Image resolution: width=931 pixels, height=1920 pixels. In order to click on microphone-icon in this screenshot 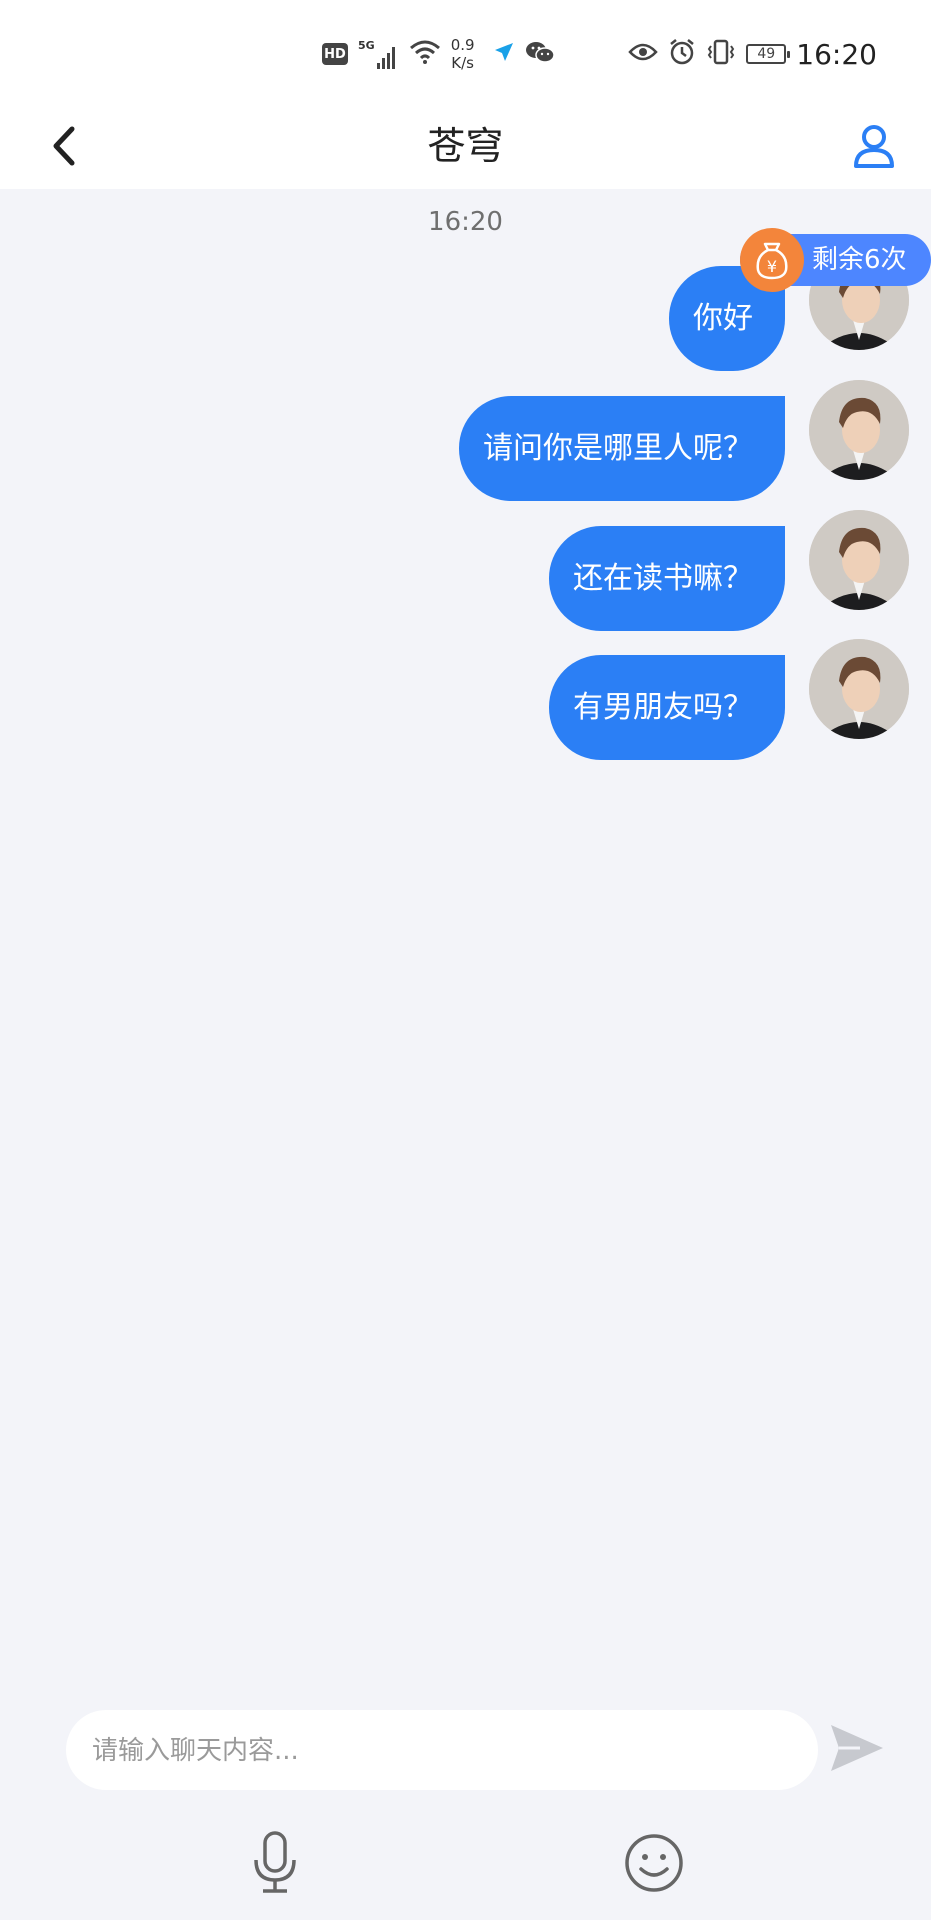, I will do `click(275, 1862)`.